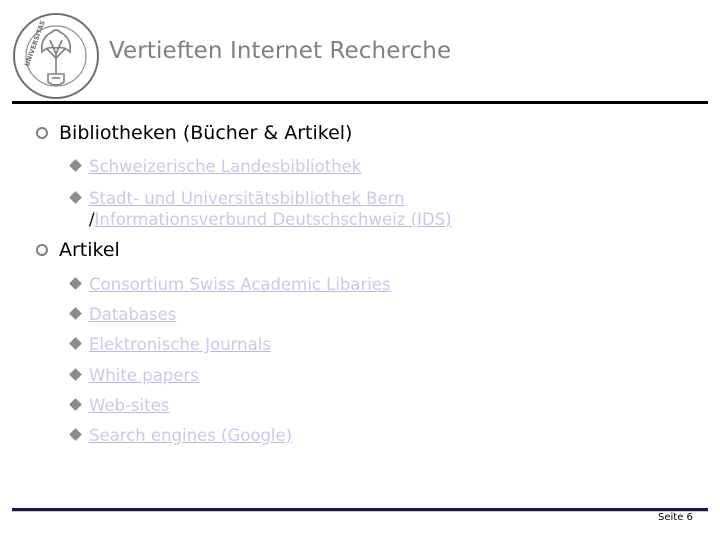  What do you see at coordinates (206, 133) in the screenshot?
I see `section-heading-text: Bibliotheken (Bücher & Artikel)` at bounding box center [206, 133].